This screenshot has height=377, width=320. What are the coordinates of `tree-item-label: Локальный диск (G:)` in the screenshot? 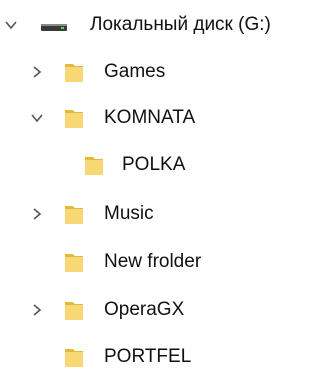 It's located at (180, 24).